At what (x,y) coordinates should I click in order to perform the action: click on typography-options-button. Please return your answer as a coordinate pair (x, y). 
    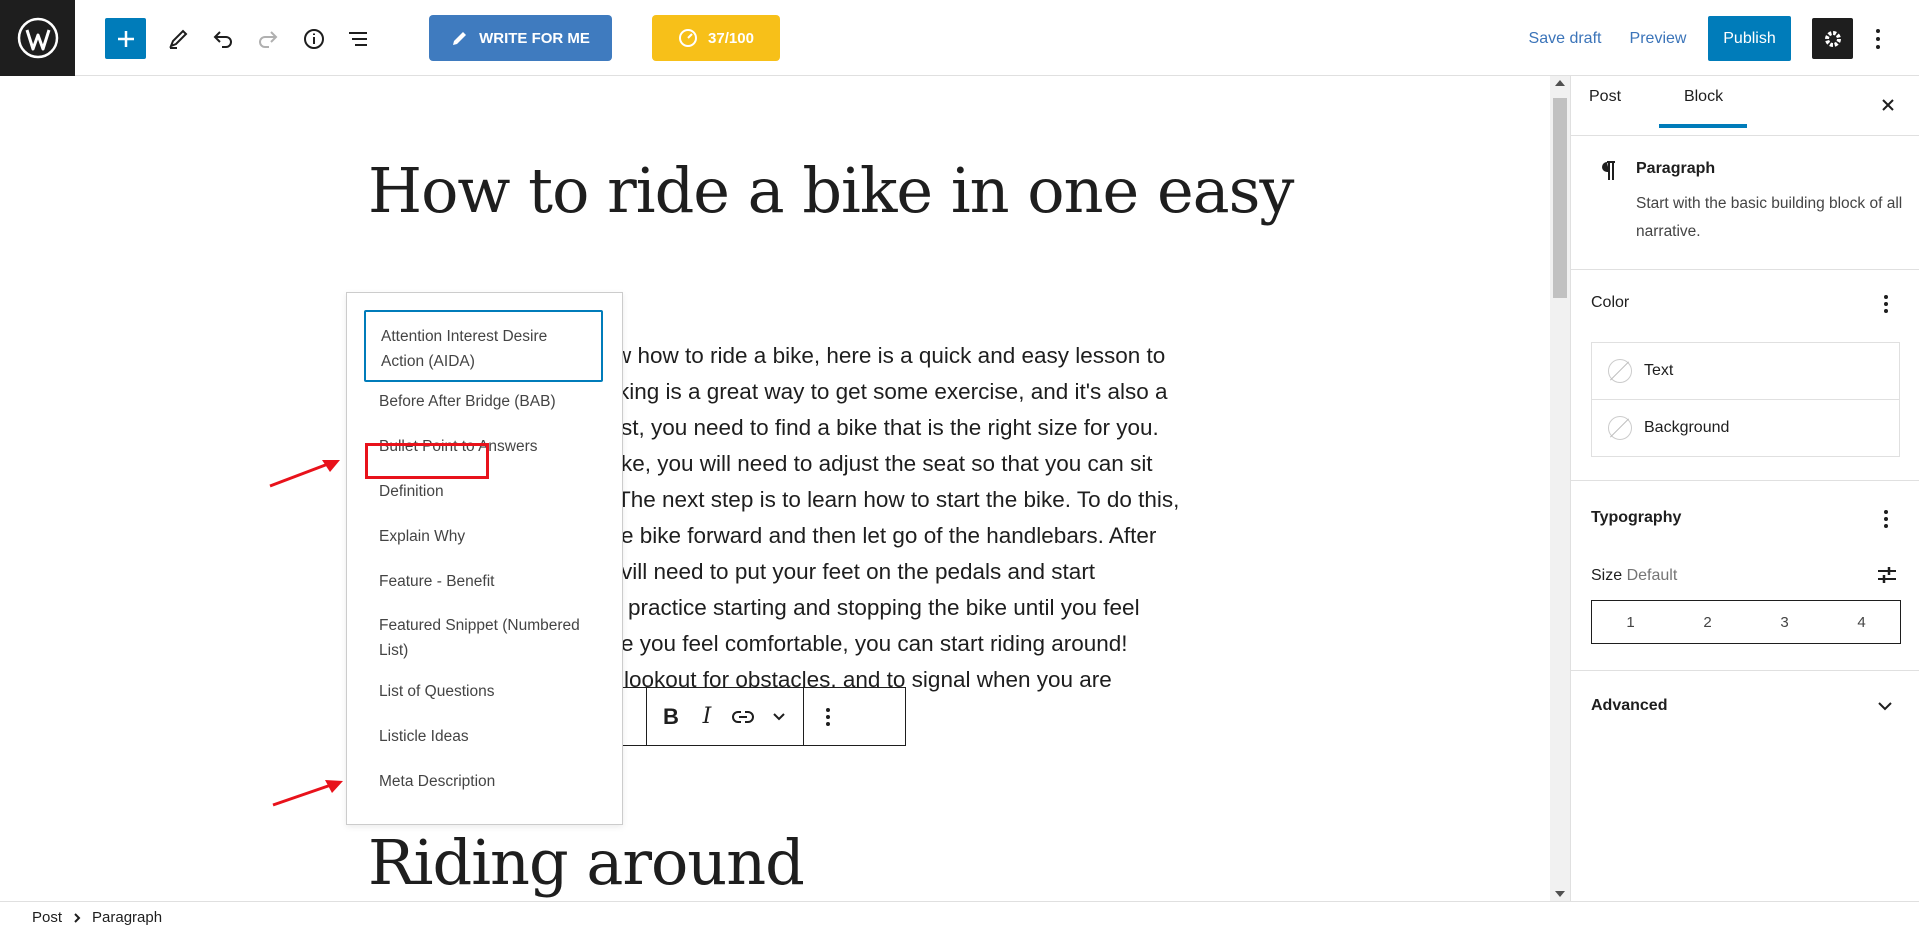
    Looking at the image, I should click on (1886, 519).